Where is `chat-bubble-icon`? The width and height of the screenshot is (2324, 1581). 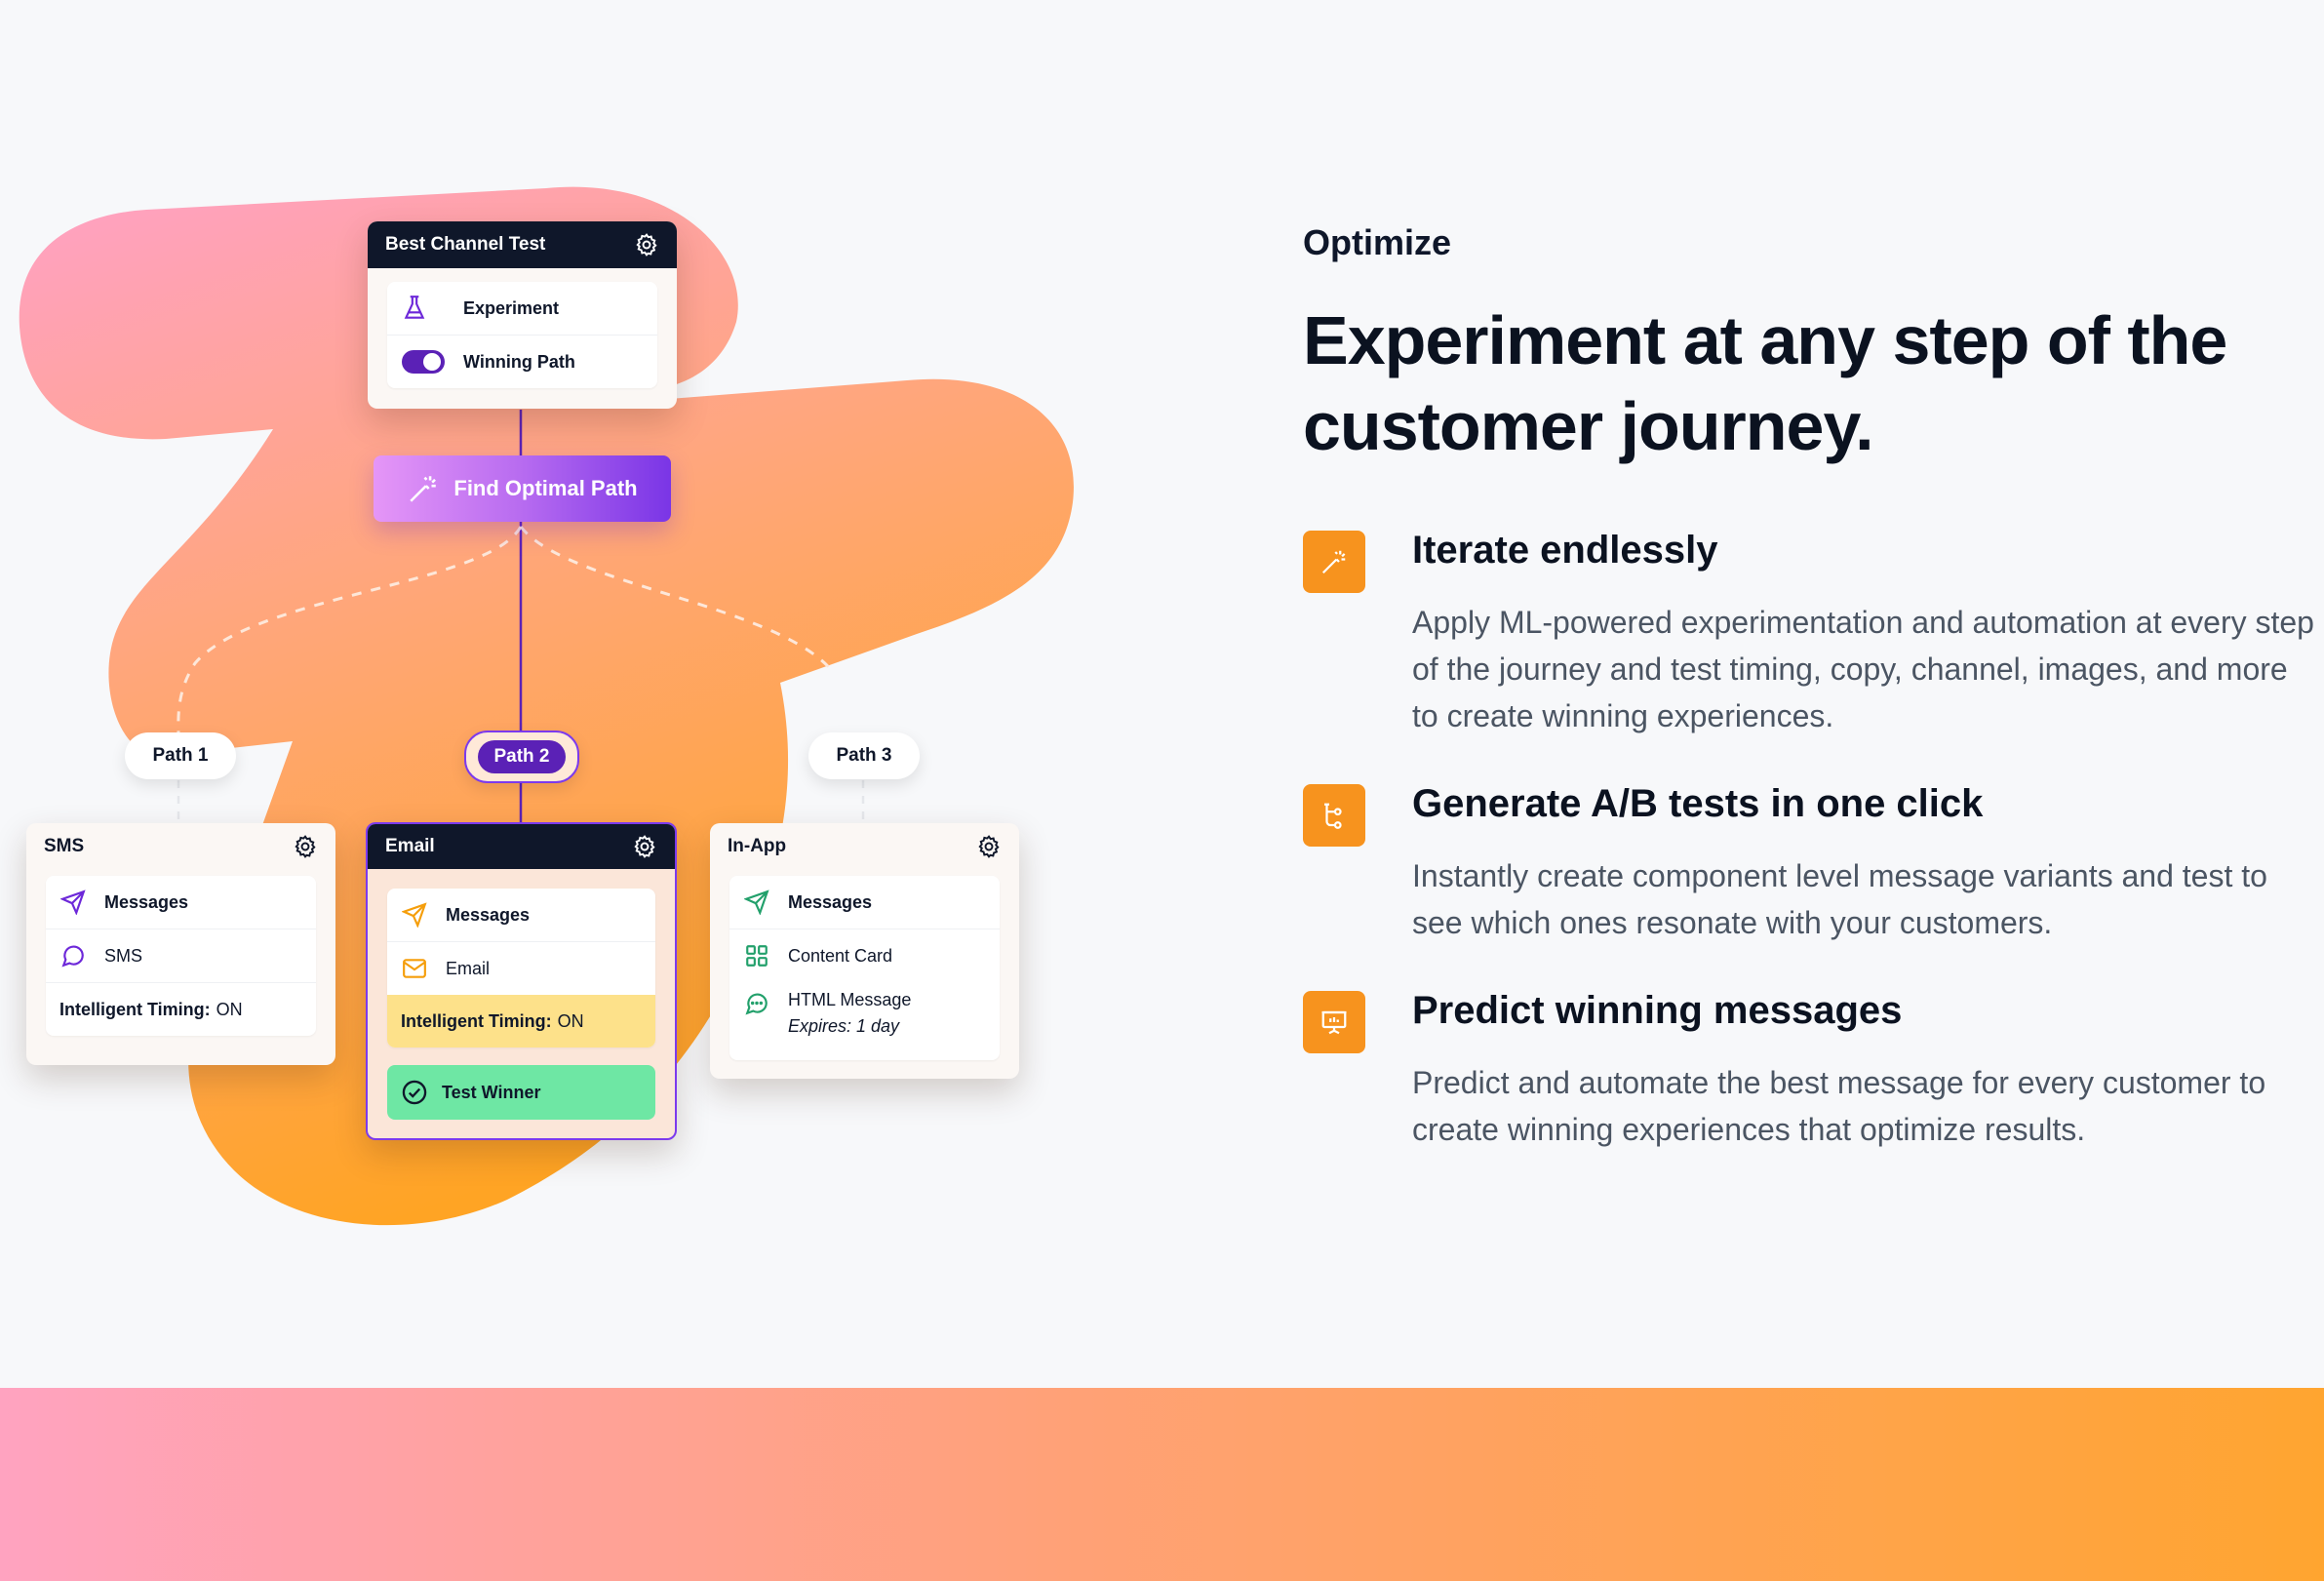 chat-bubble-icon is located at coordinates (73, 955).